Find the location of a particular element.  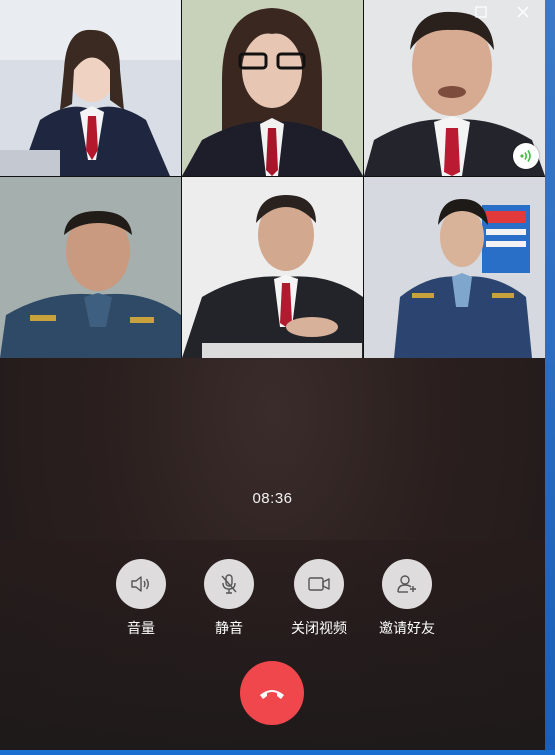

invite-button is located at coordinates (407, 584).